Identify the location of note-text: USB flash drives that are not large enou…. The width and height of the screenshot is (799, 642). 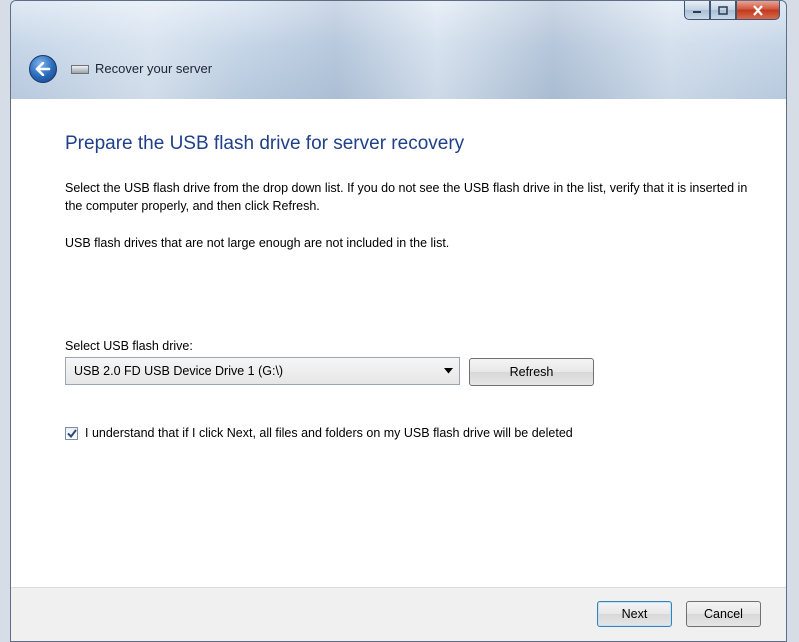
(257, 243).